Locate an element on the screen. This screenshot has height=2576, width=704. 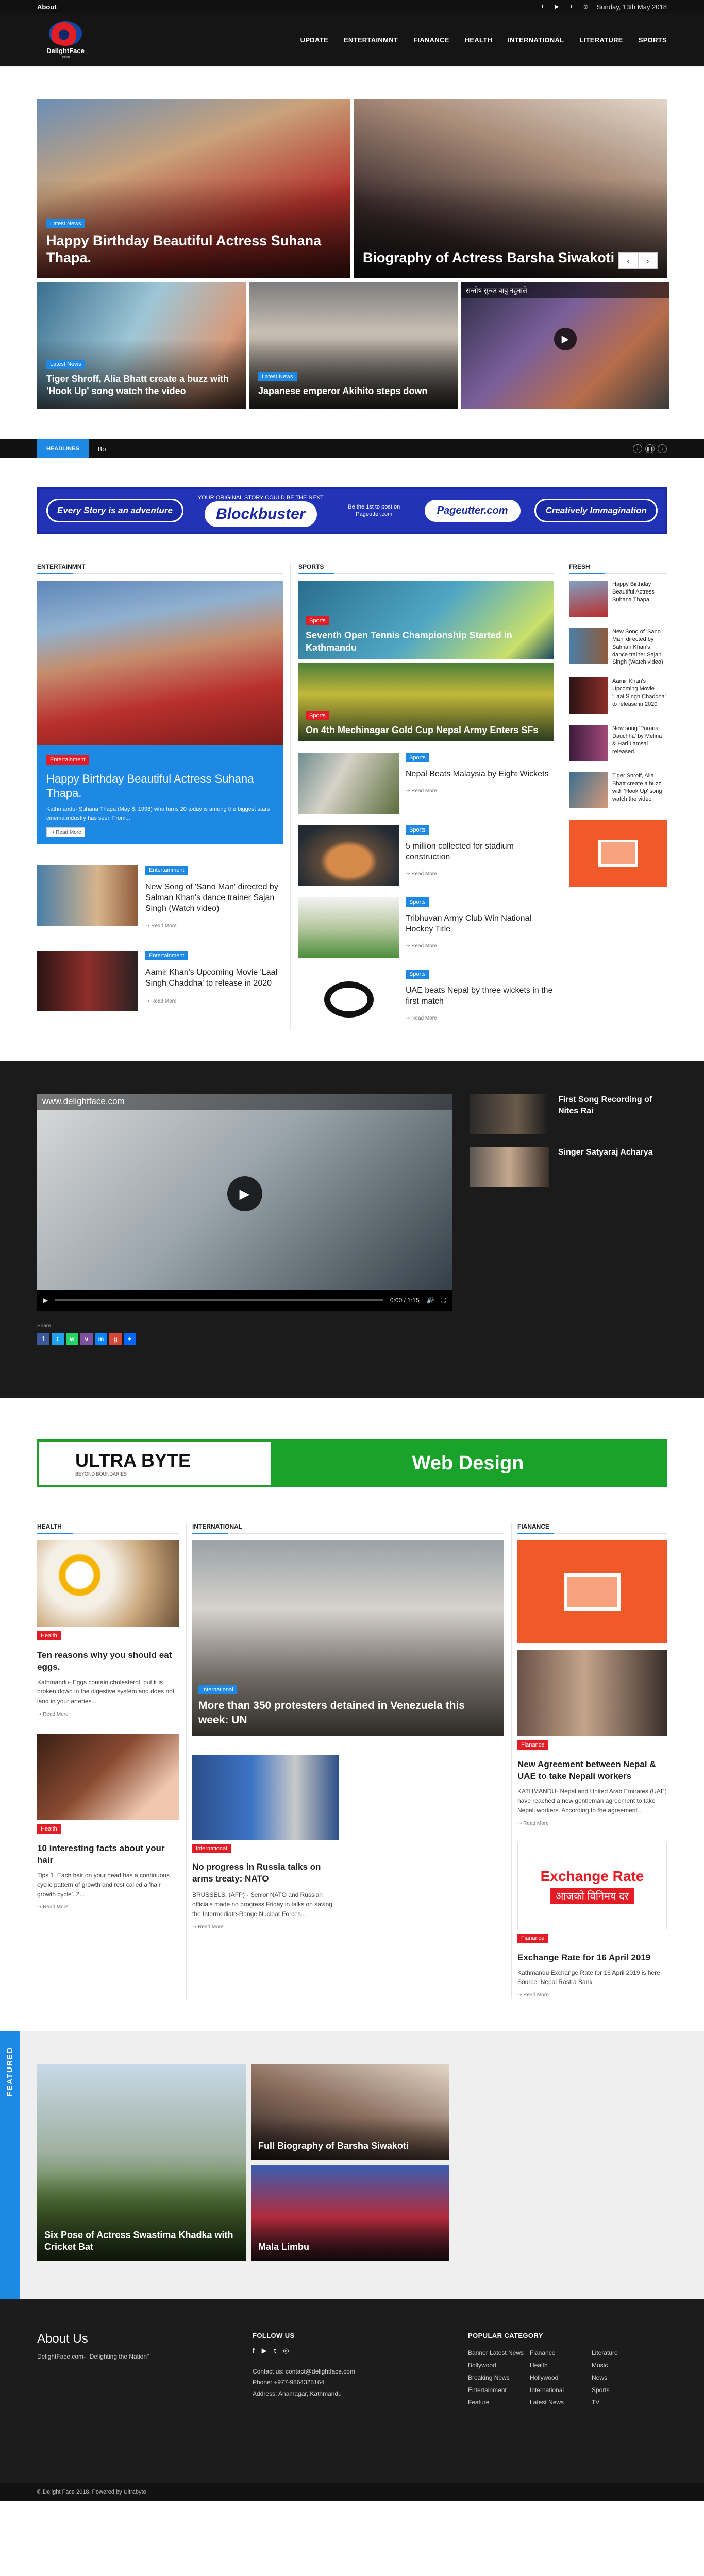
featured-card: Mala Limbu is located at coordinates (350, 2212).